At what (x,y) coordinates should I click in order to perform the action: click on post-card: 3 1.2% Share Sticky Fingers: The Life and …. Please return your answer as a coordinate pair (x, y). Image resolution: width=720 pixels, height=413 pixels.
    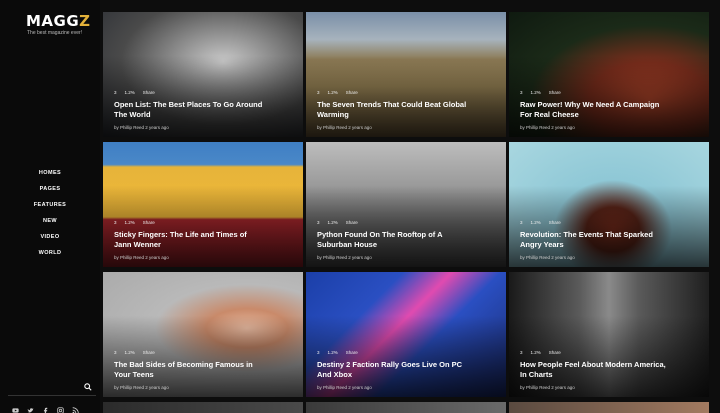
    Looking at the image, I should click on (203, 204).